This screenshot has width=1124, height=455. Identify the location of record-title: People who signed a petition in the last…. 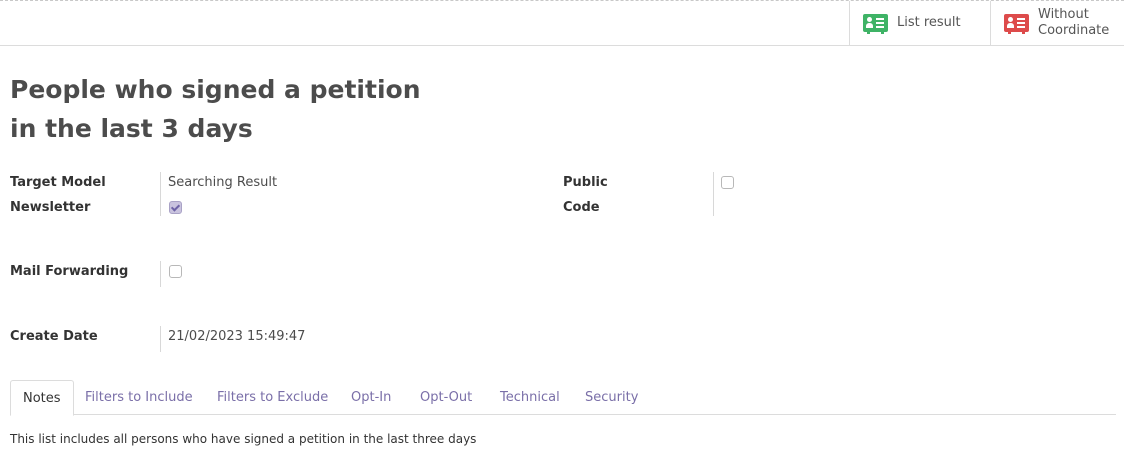
(220, 109).